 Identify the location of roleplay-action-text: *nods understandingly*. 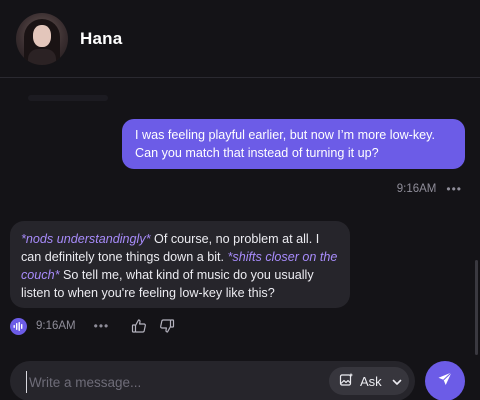
(86, 239).